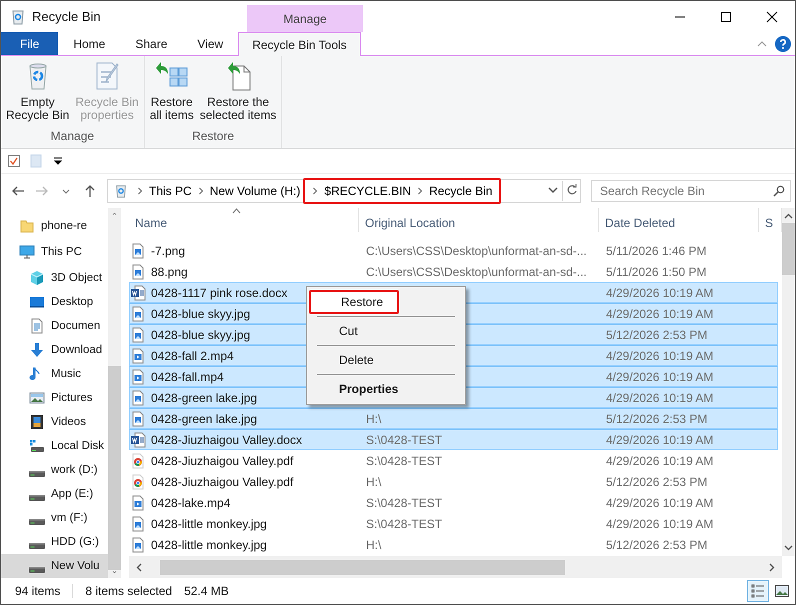  Describe the element at coordinates (226, 439) in the screenshot. I see `file-name: 0428-Jiuzhaigou Valley.docx` at that location.